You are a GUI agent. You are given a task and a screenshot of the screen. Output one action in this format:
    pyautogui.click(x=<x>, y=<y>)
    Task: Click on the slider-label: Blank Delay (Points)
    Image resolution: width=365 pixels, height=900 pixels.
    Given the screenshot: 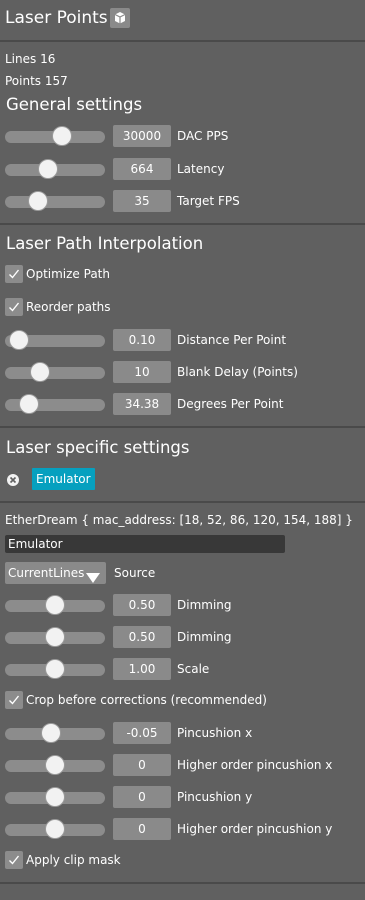 What is the action you would take?
    pyautogui.click(x=237, y=372)
    